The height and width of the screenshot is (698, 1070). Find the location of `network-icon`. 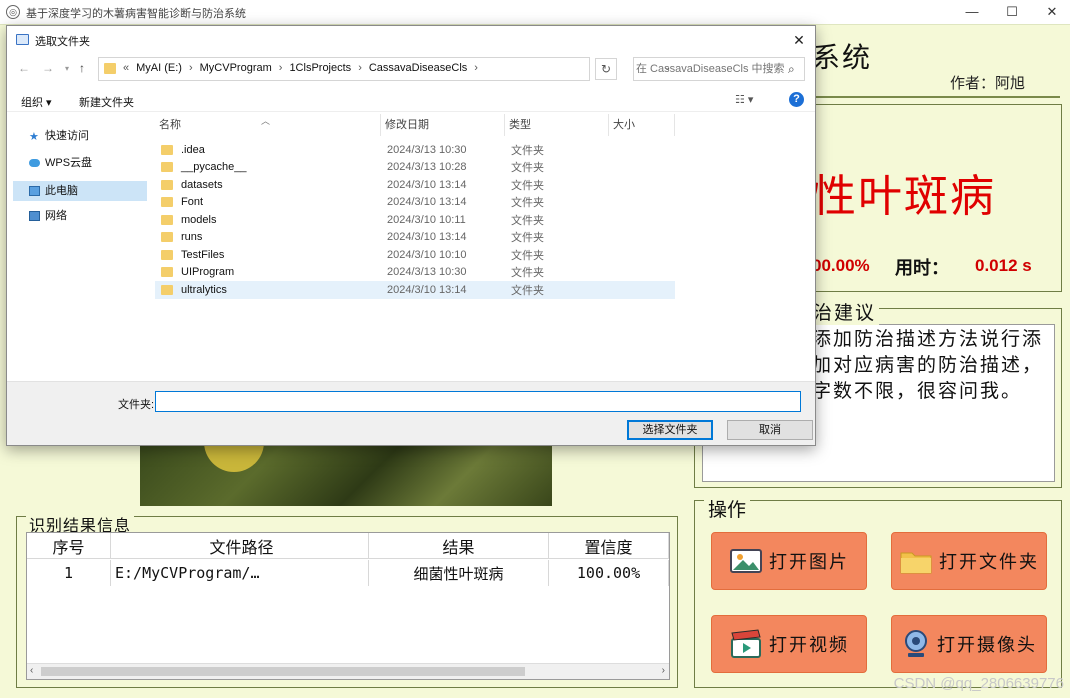

network-icon is located at coordinates (34, 216).